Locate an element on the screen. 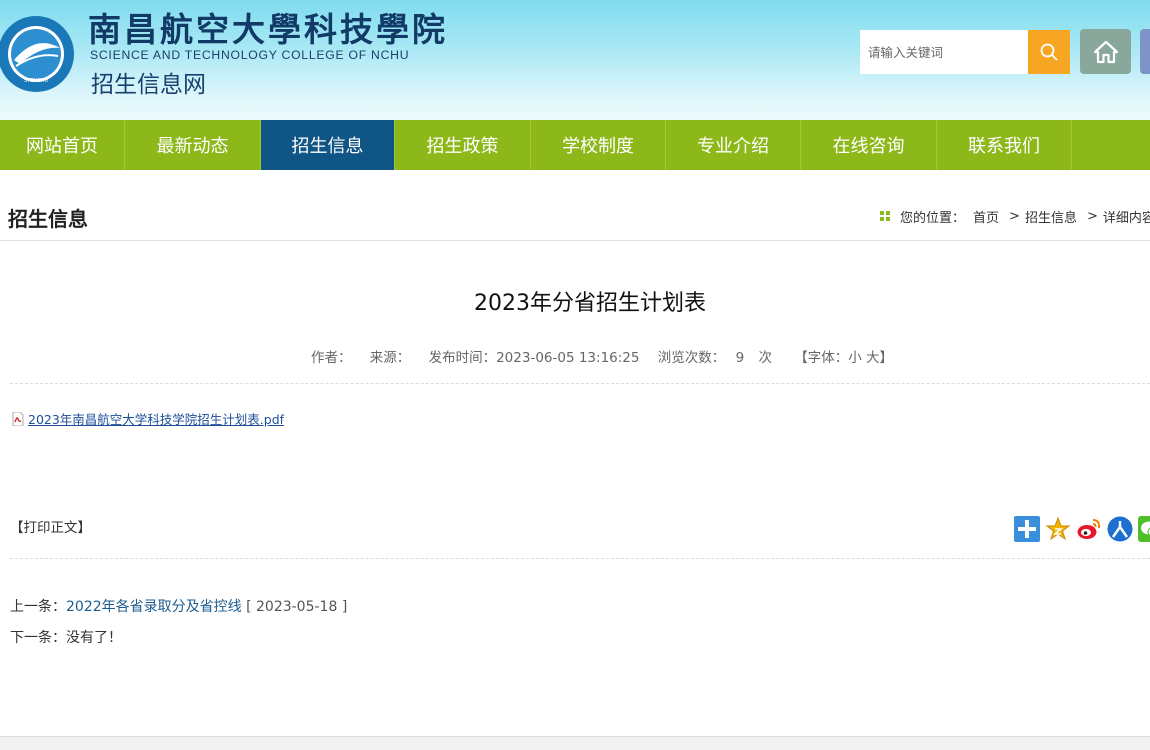 Image resolution: width=1150 pixels, height=750 pixels. share-bar is located at coordinates (1082, 529).